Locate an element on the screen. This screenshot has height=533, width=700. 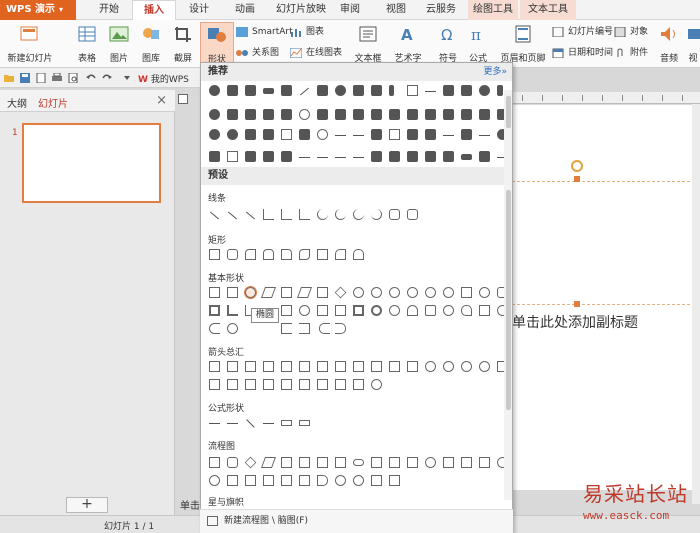
shape-cube is located at coordinates (340, 310).